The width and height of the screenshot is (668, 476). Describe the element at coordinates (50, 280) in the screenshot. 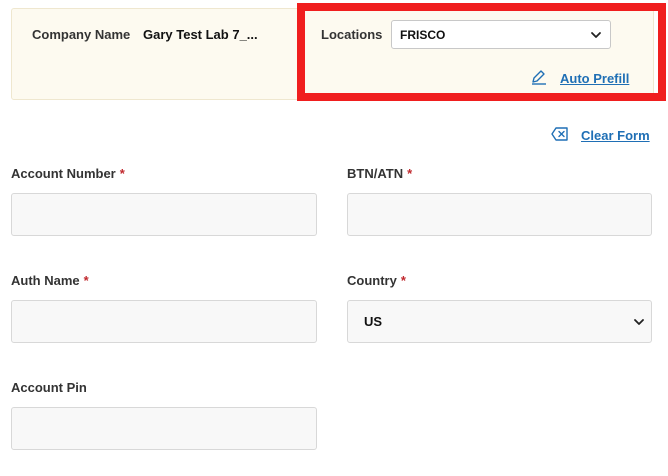

I see `auth-name-label: Auth Name *` at that location.